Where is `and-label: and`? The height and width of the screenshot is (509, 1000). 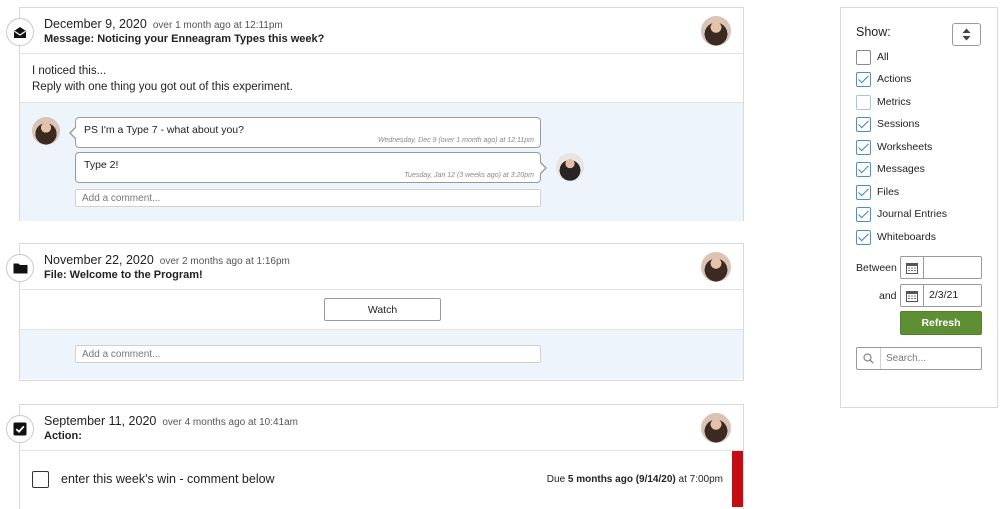
and-label: and is located at coordinates (888, 296).